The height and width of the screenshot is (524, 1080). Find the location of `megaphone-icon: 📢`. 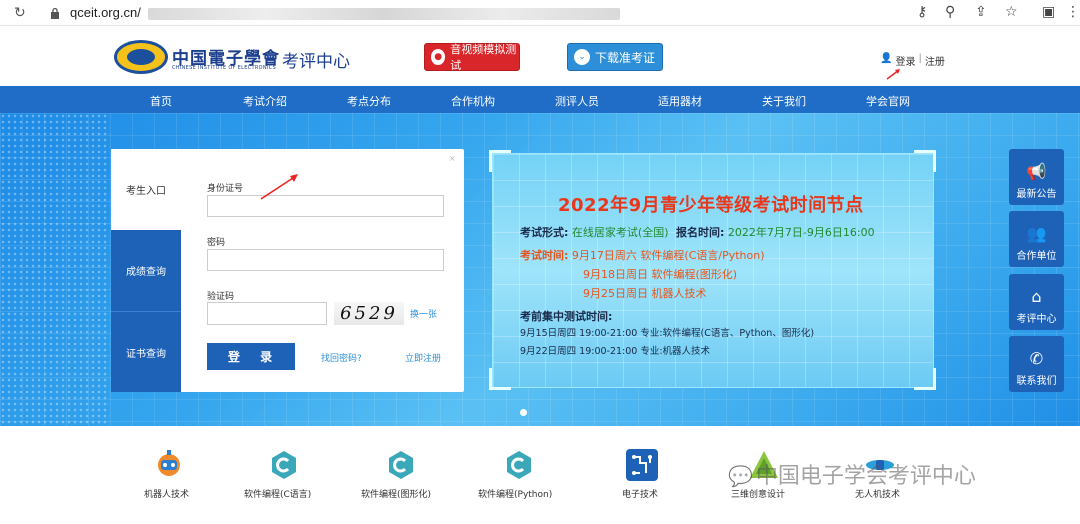

megaphone-icon: 📢 is located at coordinates (1036, 171).